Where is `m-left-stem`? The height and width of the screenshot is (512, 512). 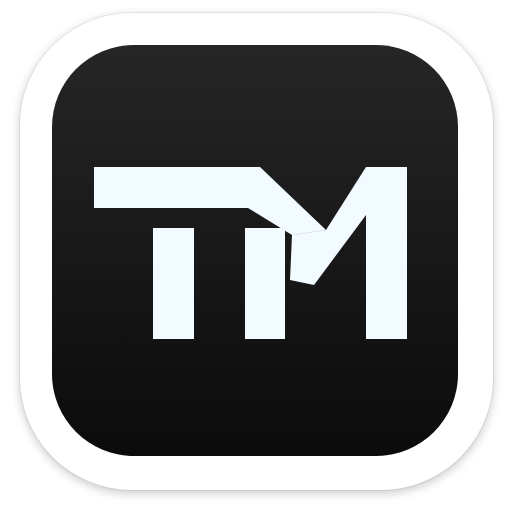
m-left-stem is located at coordinates (265, 283).